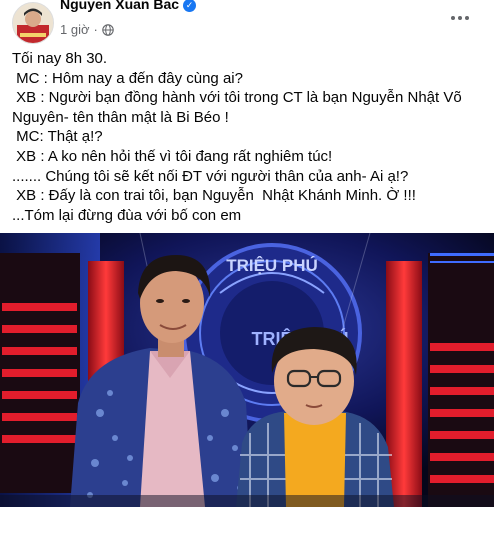 Image resolution: width=494 pixels, height=550 pixels. Describe the element at coordinates (57, 137) in the screenshot. I see `post-line: MC: Thật ạ!?` at that location.